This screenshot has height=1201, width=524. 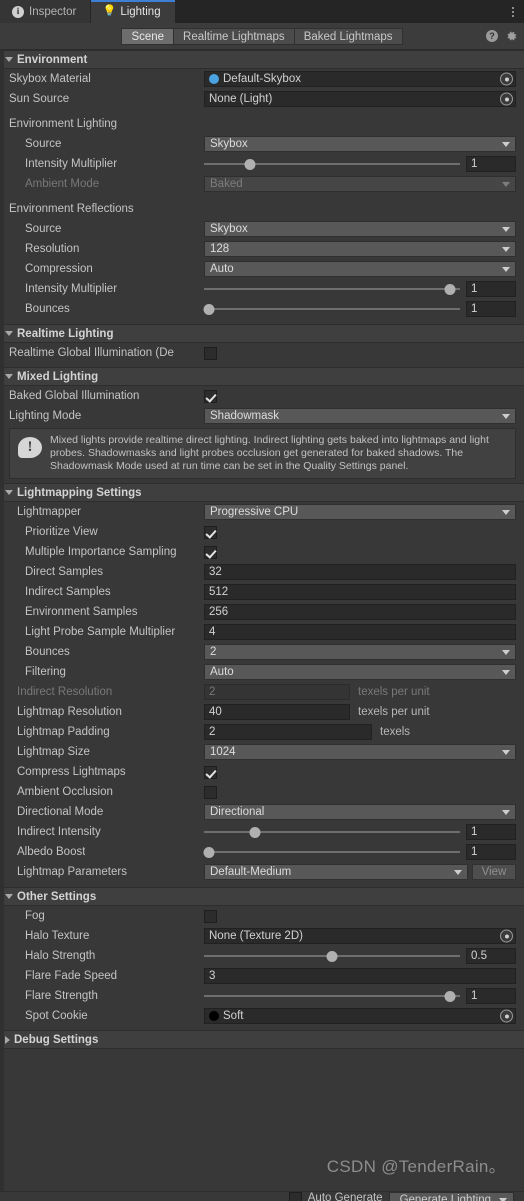 What do you see at coordinates (491, 956) in the screenshot?
I see `halo-strength-input: 0.5` at bounding box center [491, 956].